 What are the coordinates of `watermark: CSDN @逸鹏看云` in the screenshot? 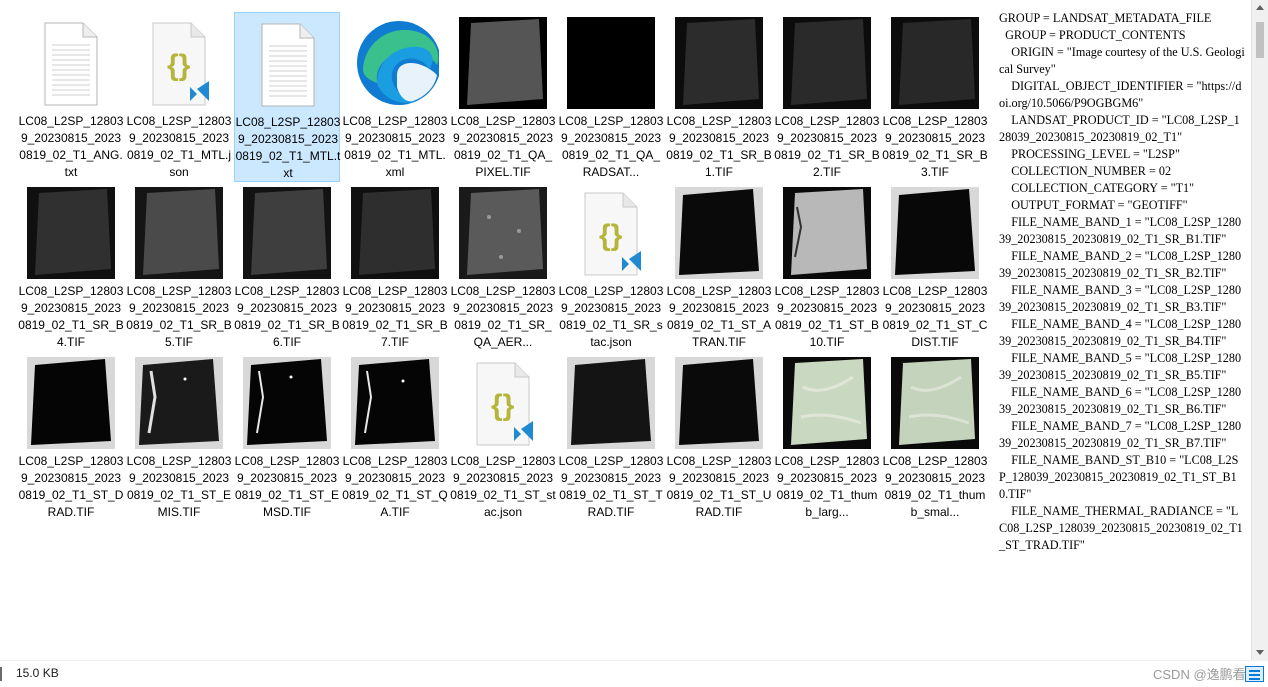 It's located at (1206, 674).